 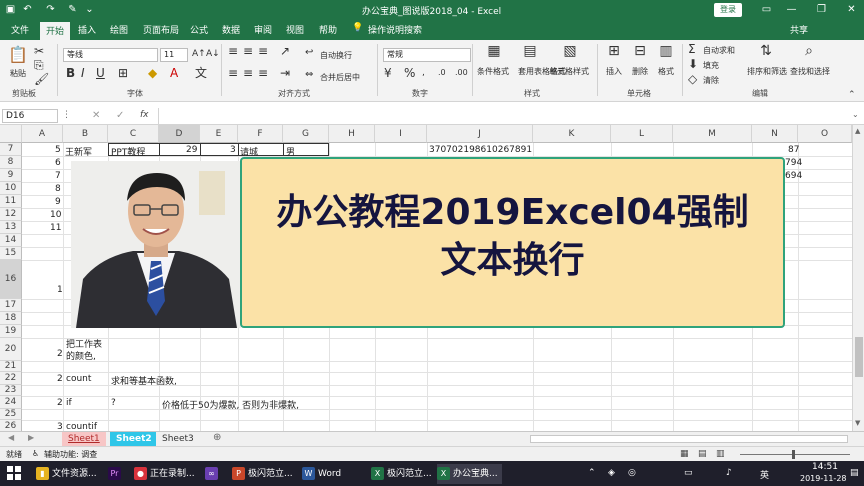 I want to click on next-sheet-icon: ▶, so click(x=31, y=437).